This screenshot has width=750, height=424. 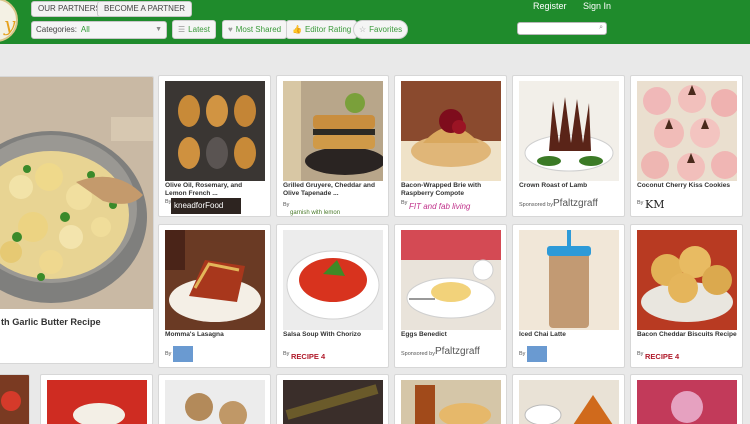 I want to click on brand-logo: FIT and fab living, so click(x=439, y=205).